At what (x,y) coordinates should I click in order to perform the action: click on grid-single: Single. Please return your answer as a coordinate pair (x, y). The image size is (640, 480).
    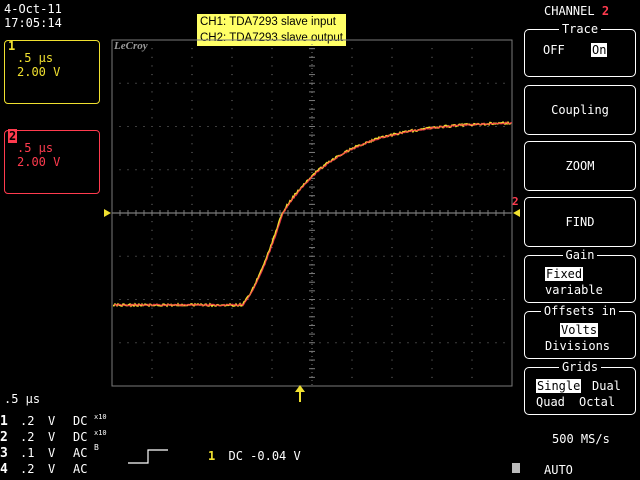
    Looking at the image, I should click on (558, 386).